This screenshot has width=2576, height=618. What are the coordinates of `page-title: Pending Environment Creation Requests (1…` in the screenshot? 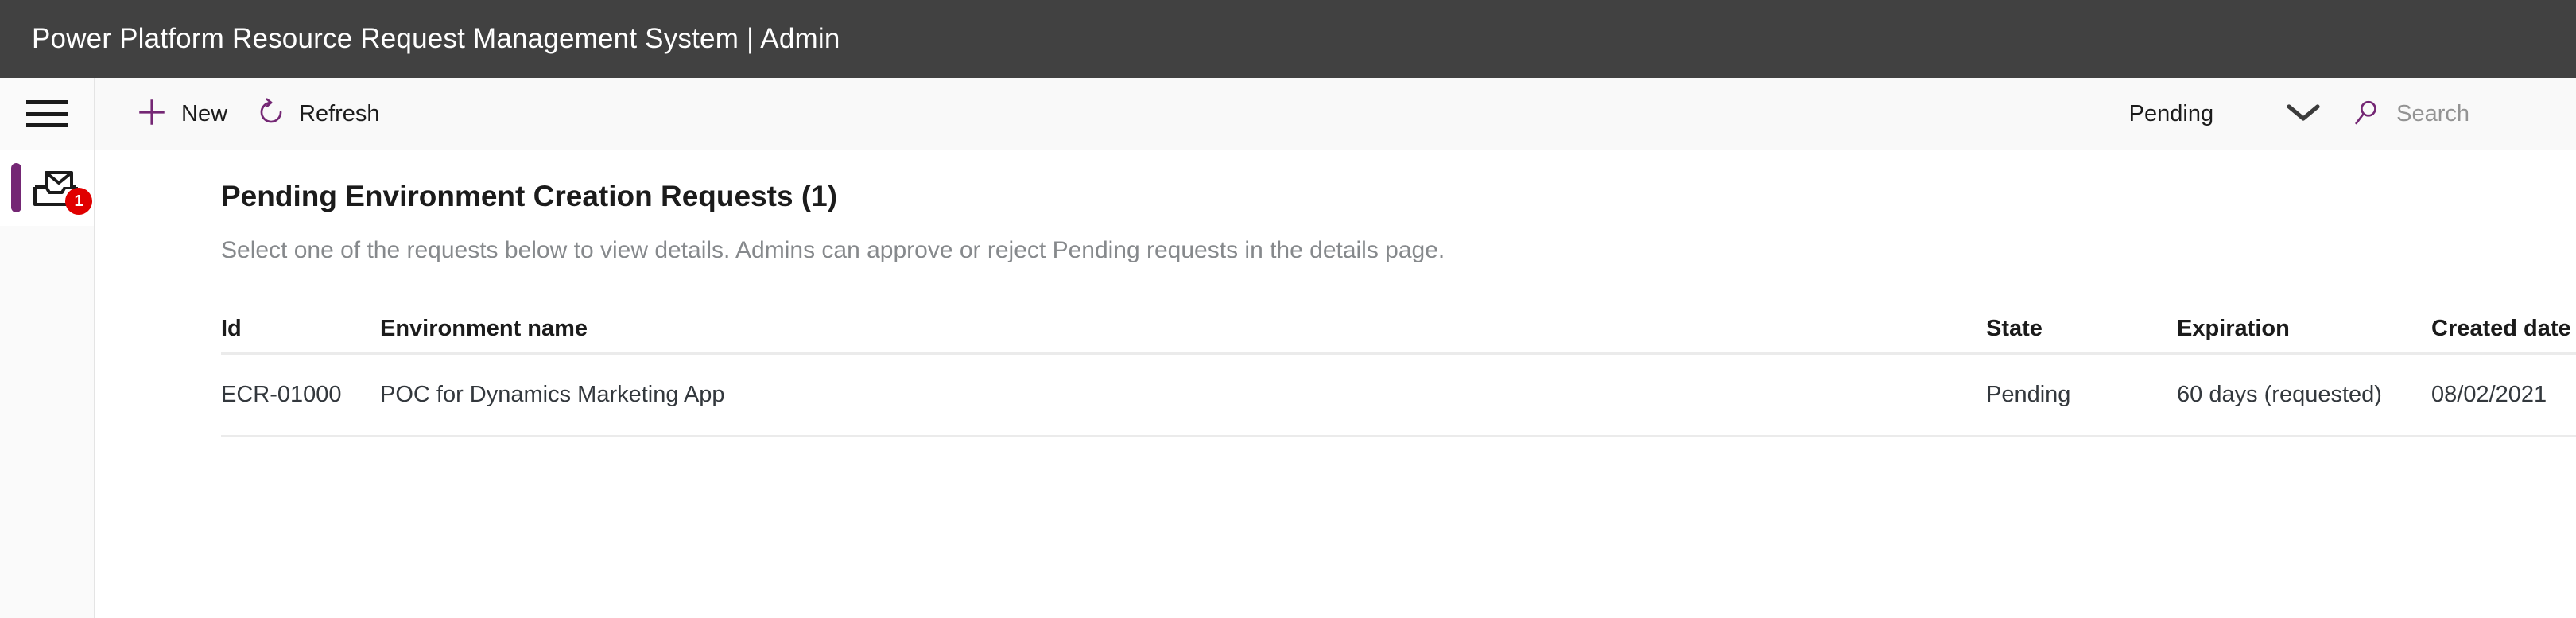 It's located at (529, 196).